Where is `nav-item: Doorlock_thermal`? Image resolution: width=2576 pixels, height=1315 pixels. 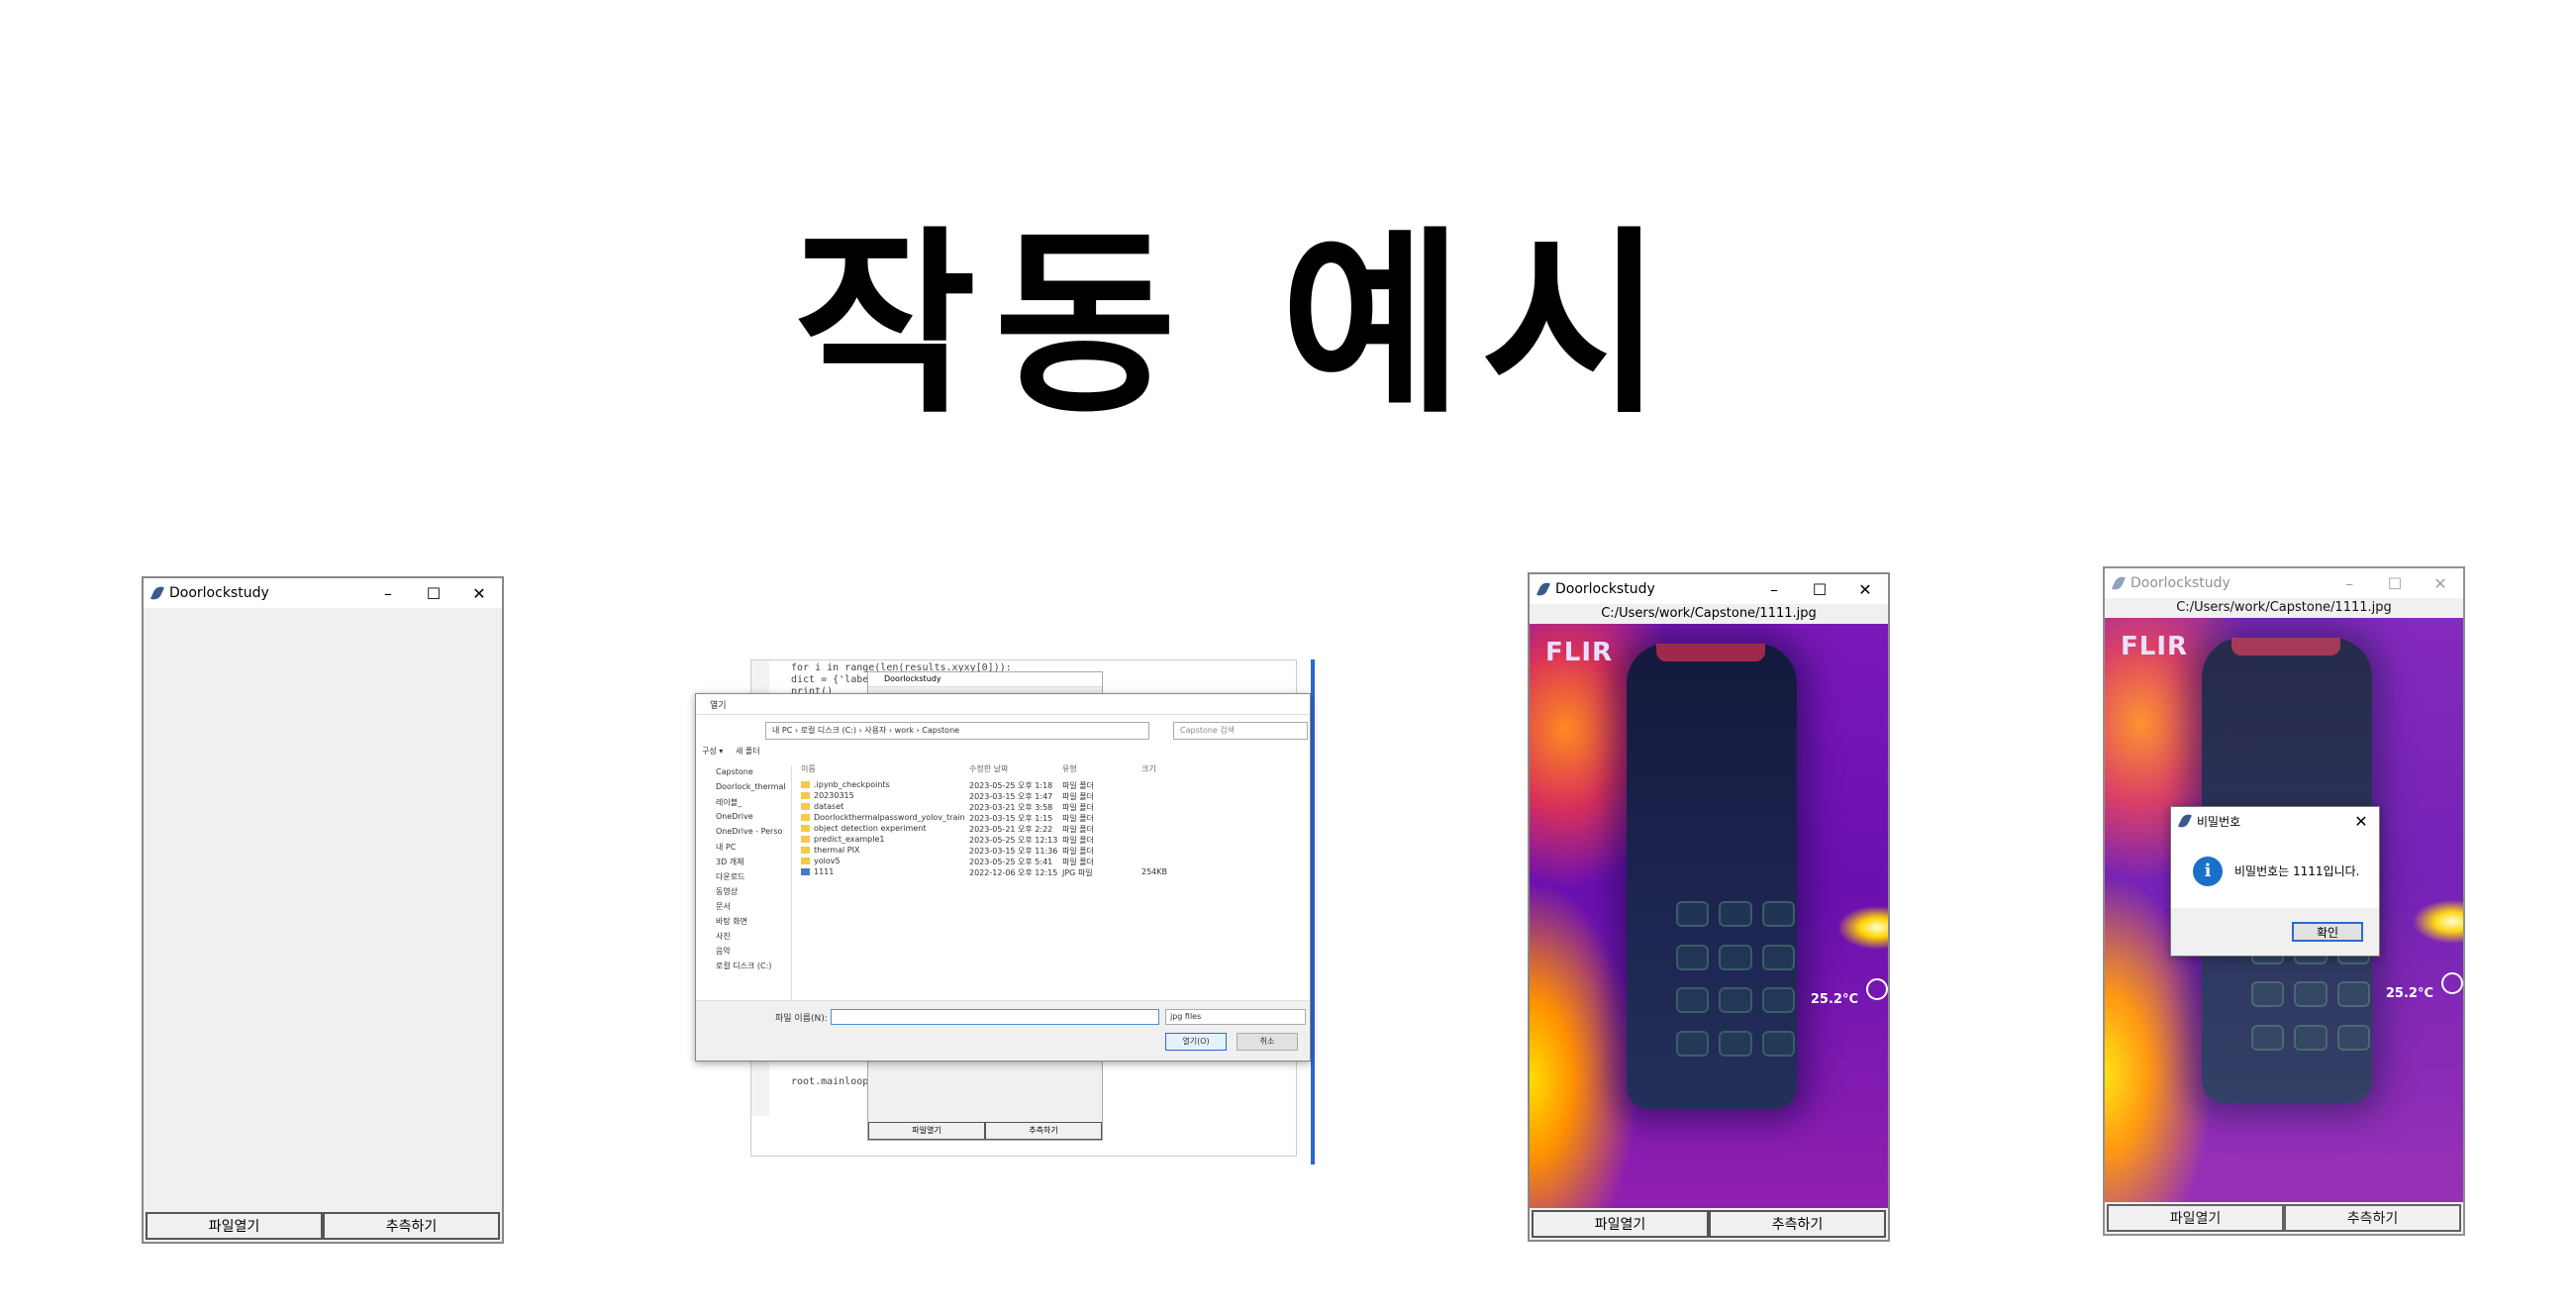 nav-item: Doorlock_thermal is located at coordinates (744, 788).